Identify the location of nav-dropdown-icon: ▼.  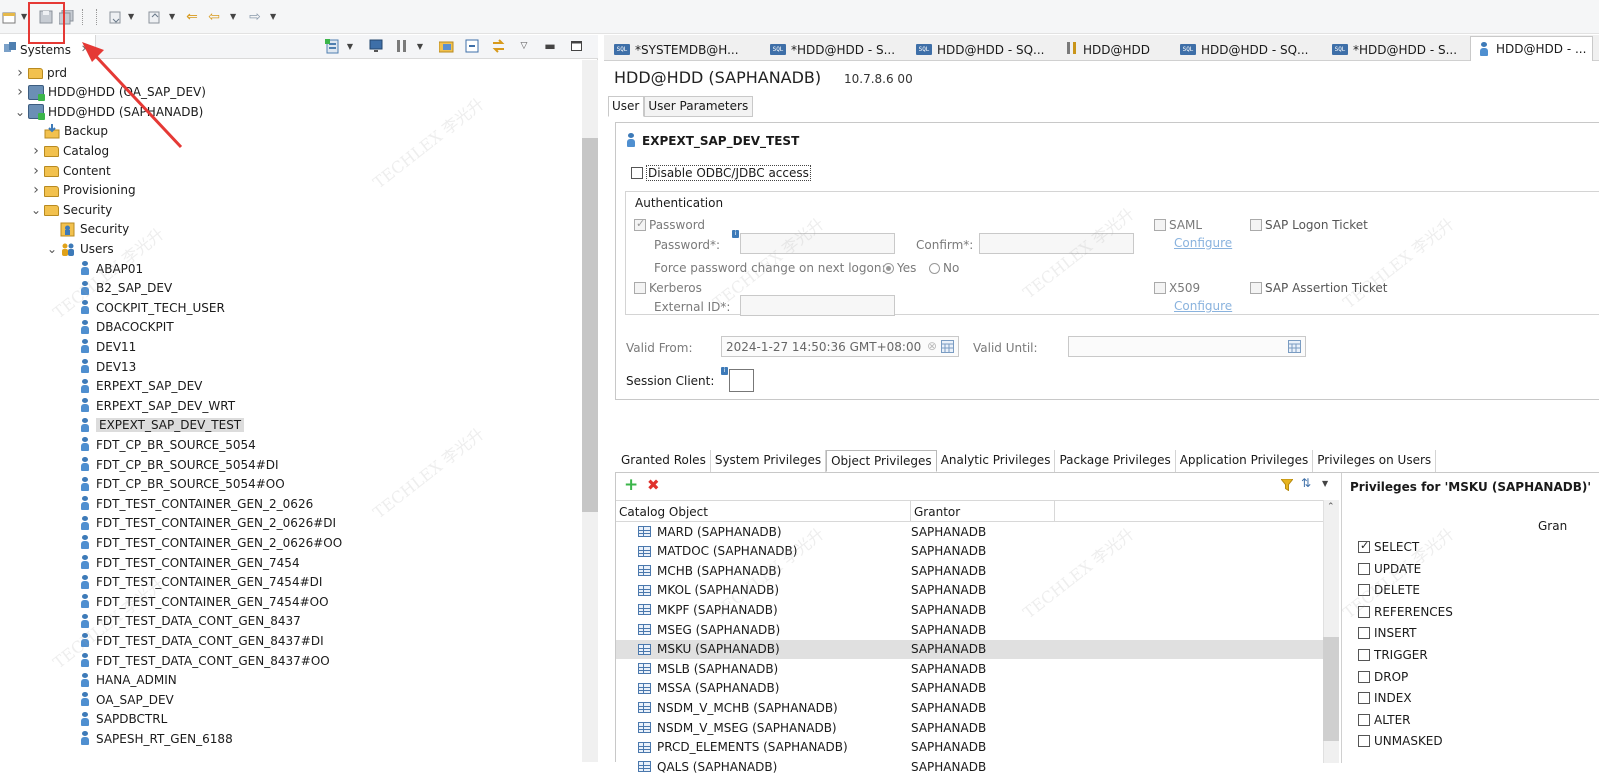
(132, 16).